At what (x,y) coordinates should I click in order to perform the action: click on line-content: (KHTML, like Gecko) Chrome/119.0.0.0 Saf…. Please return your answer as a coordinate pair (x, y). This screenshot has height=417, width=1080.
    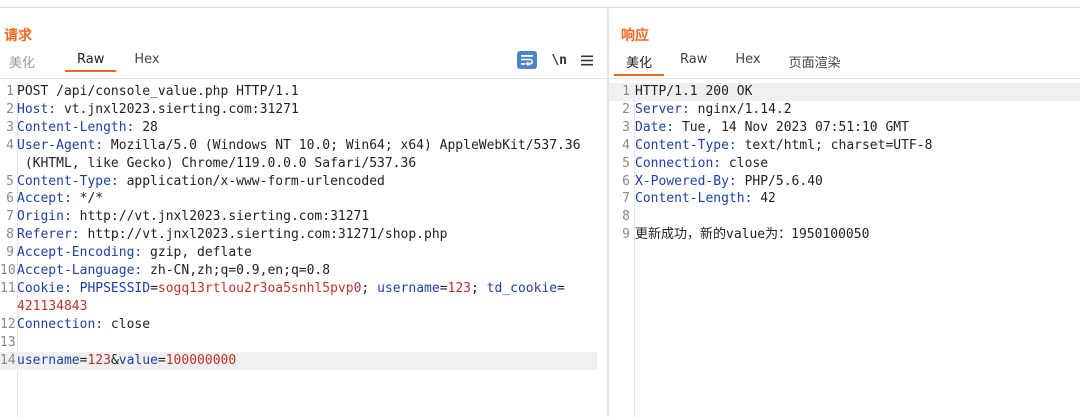
    Looking at the image, I should click on (307, 164).